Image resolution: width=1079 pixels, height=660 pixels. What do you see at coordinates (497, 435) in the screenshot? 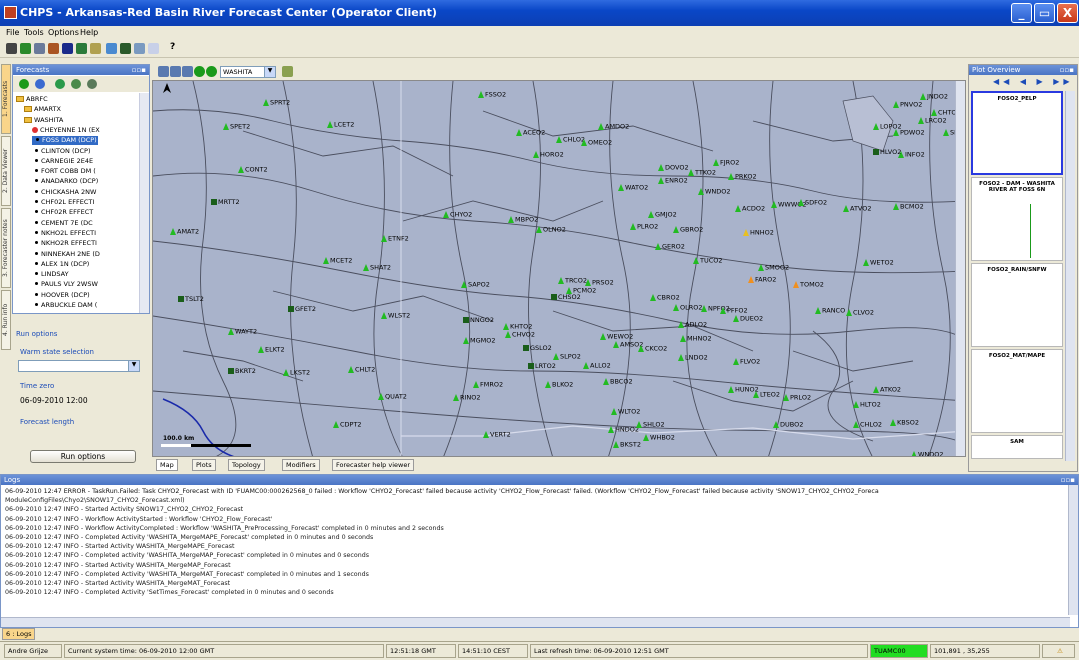
I see `station-marker: VERT2` at bounding box center [497, 435].